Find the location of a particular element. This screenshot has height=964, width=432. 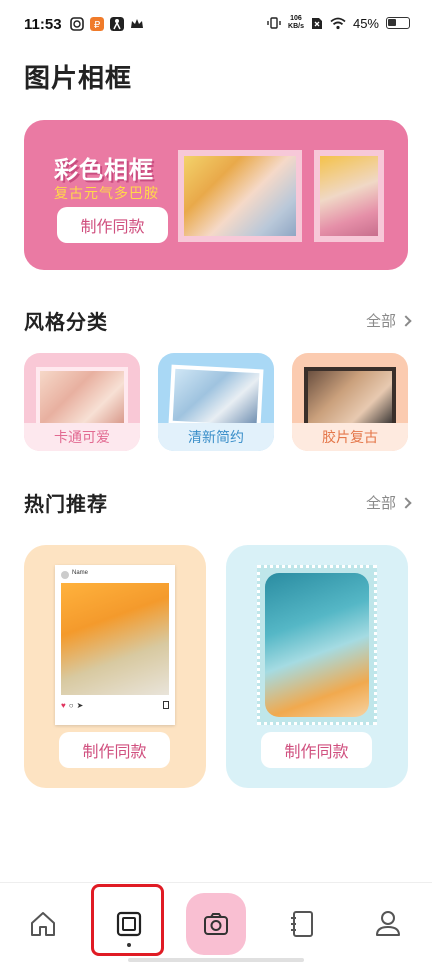

post-actions: ♥ ○ ➤ is located at coordinates (72, 705).